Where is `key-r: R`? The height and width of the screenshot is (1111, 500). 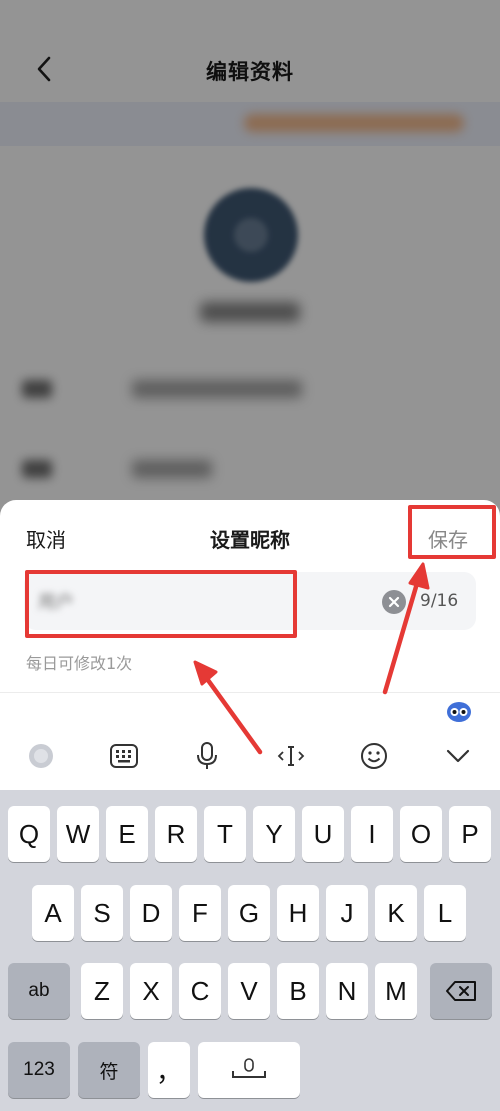 key-r: R is located at coordinates (176, 834).